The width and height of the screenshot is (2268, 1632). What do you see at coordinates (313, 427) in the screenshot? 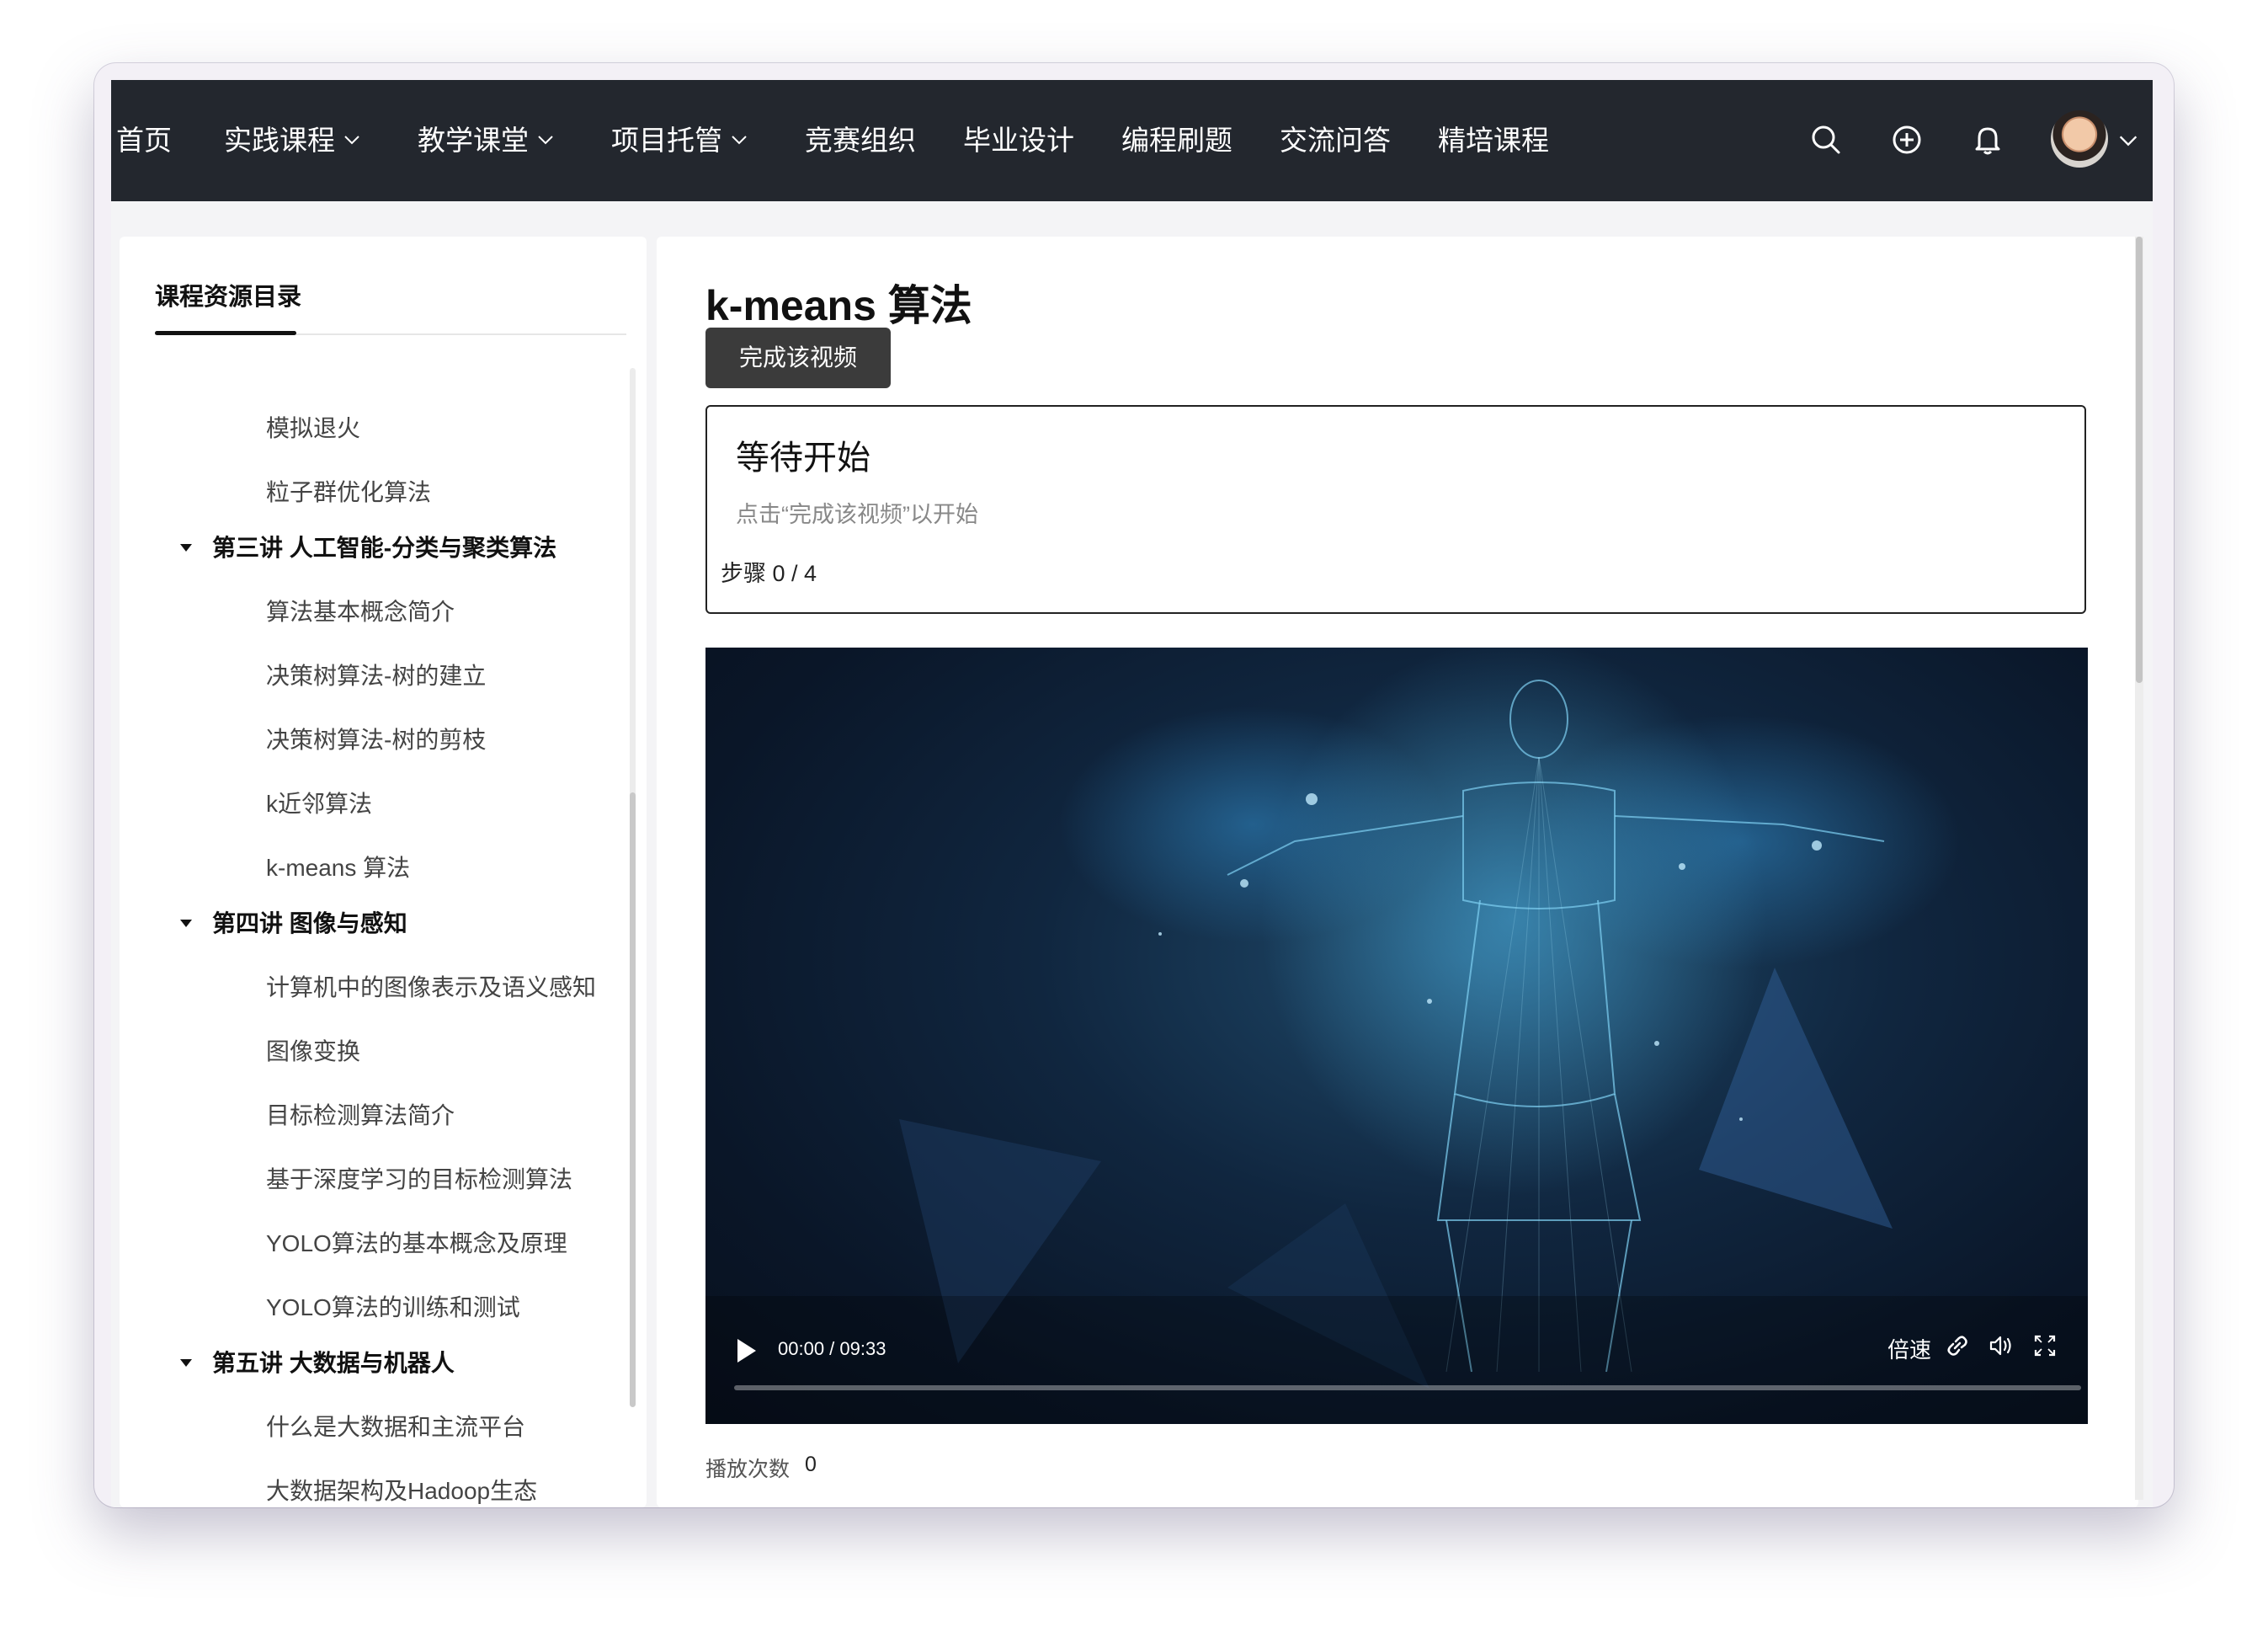
I see `toc-lesson: 模拟退火` at bounding box center [313, 427].